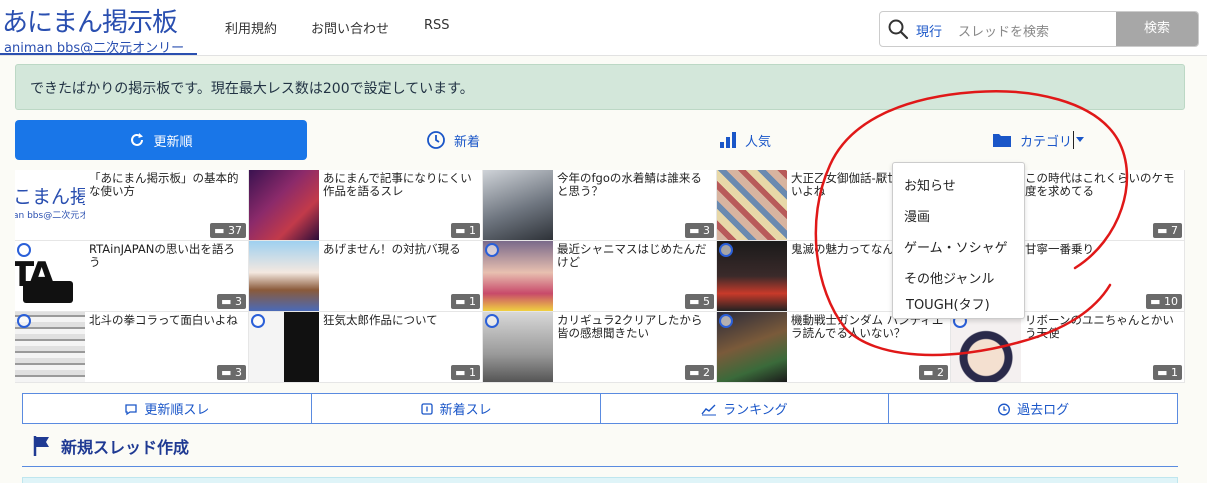  I want to click on clock-icon, so click(436, 140).